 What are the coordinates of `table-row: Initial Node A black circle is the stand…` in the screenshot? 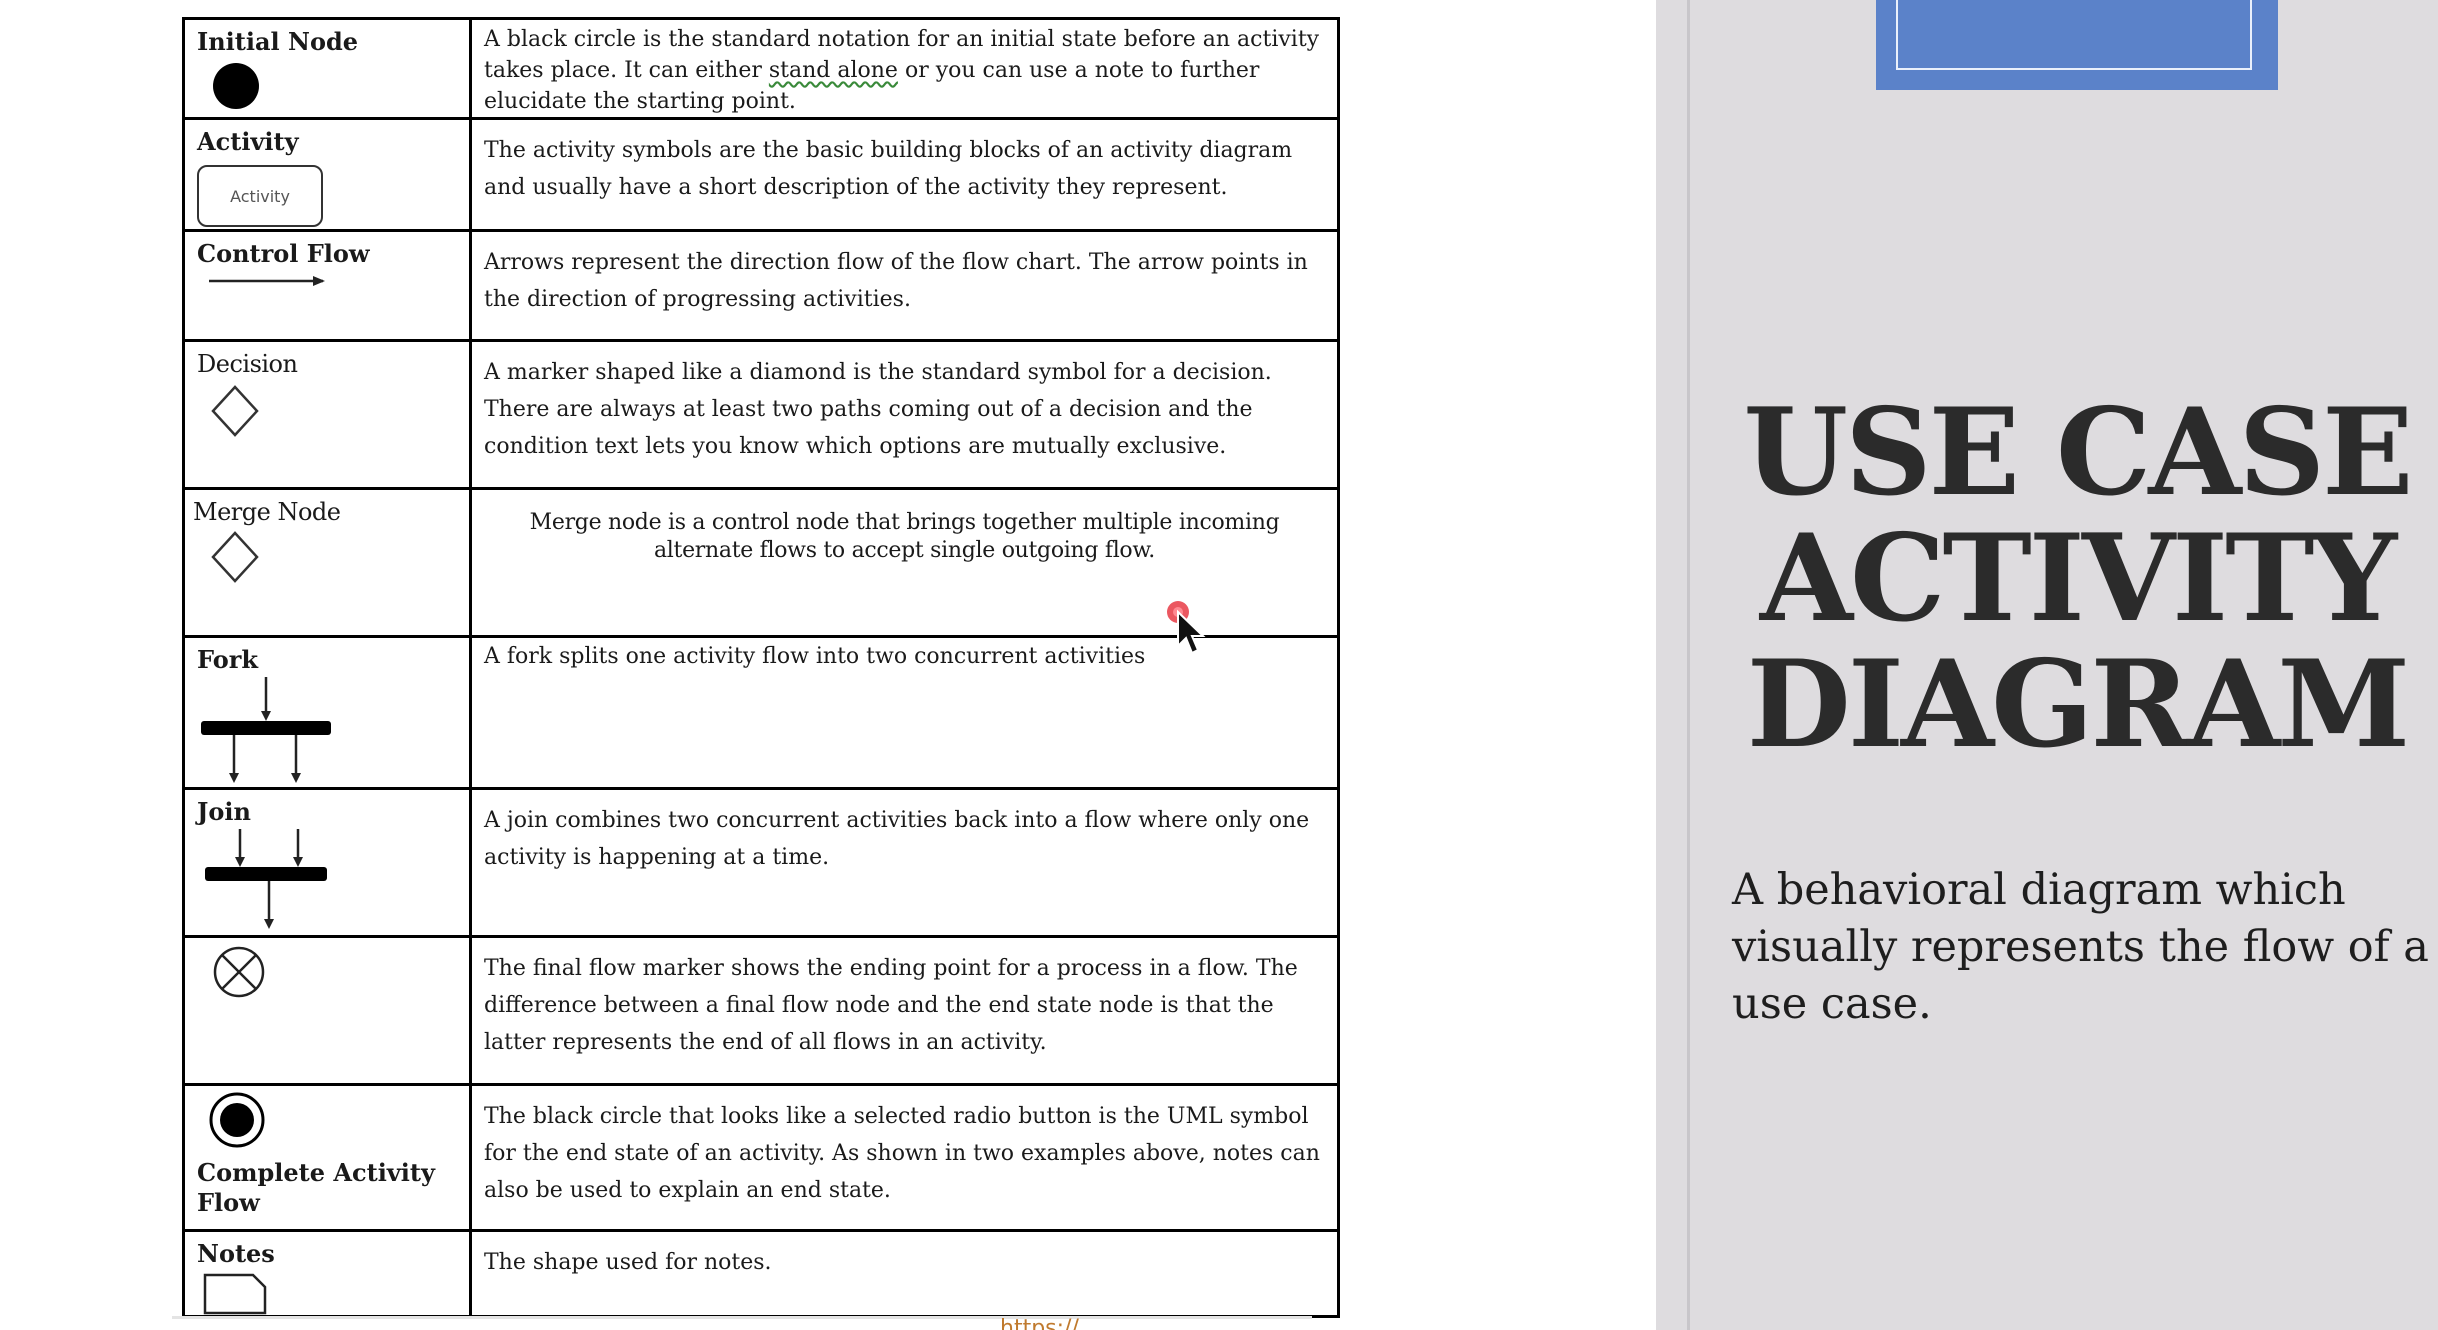 It's located at (761, 68).